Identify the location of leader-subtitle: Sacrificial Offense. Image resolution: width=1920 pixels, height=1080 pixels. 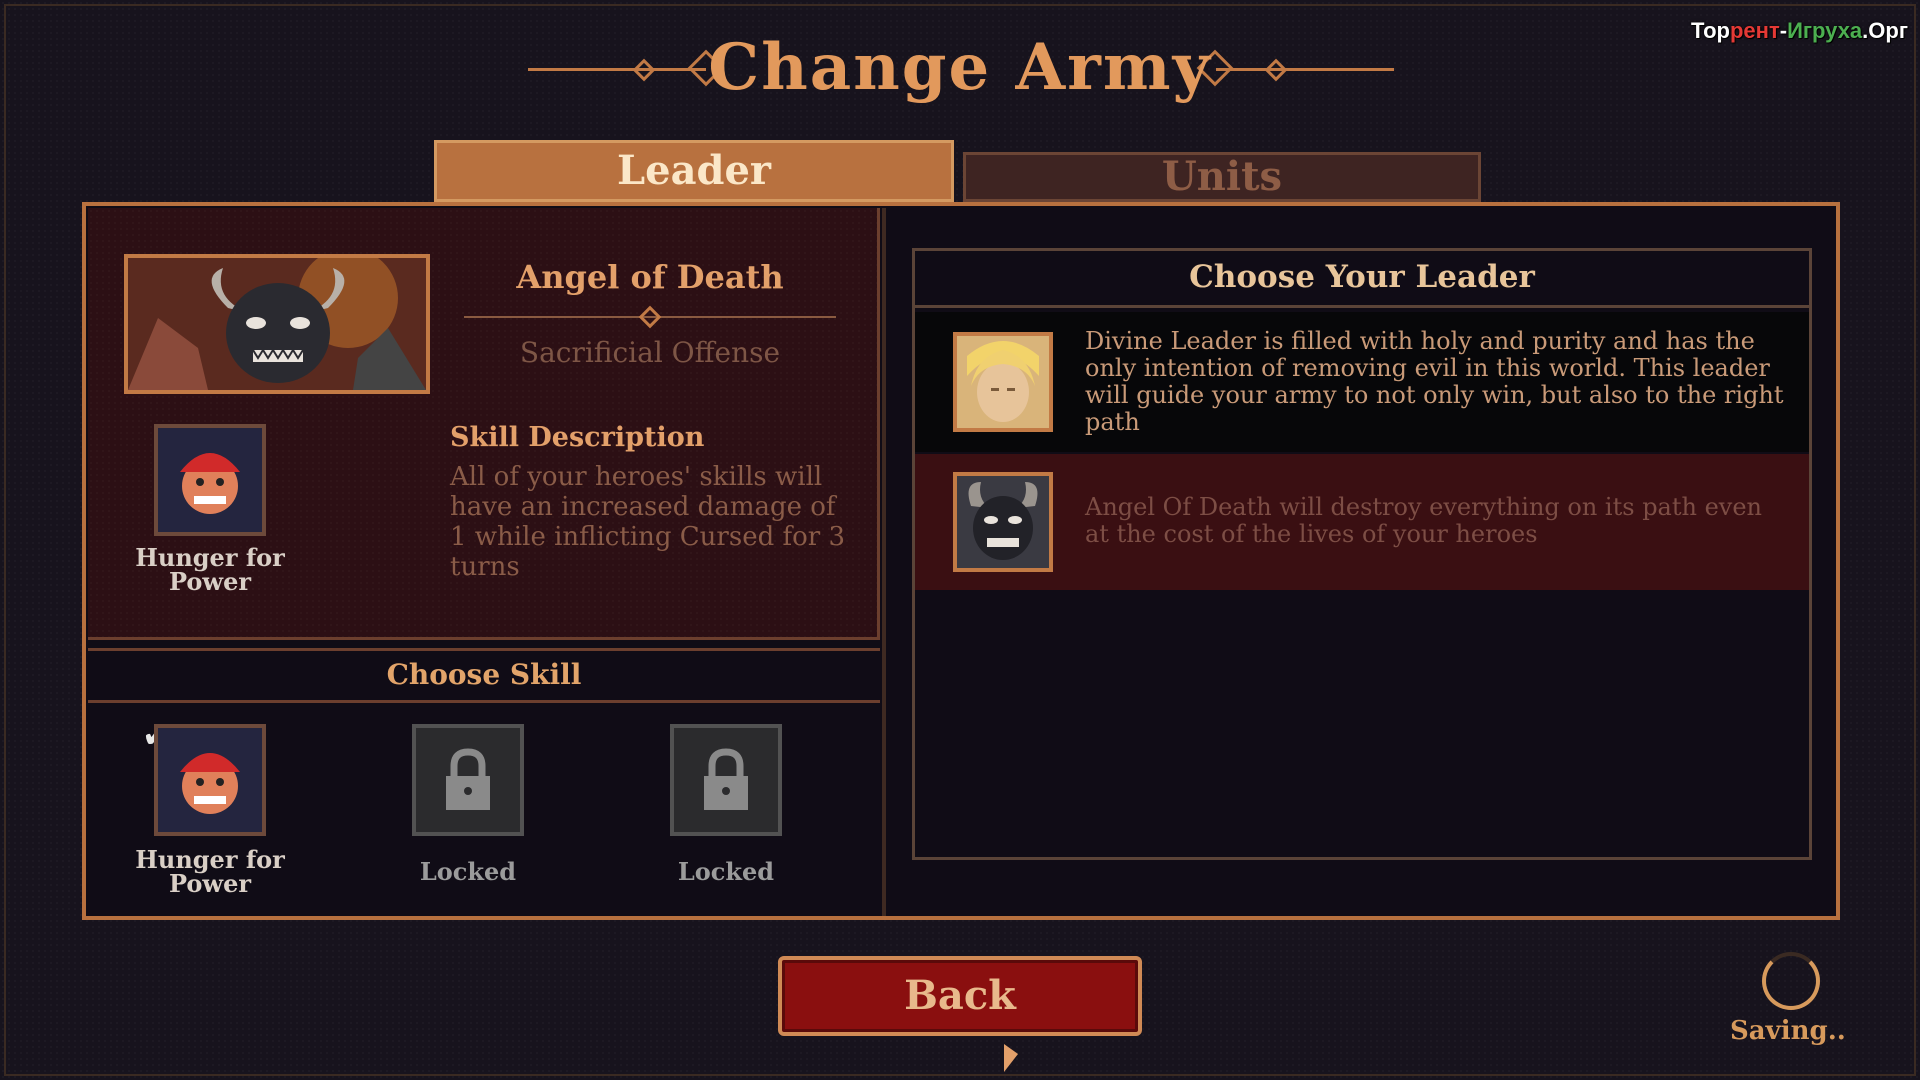
(650, 352).